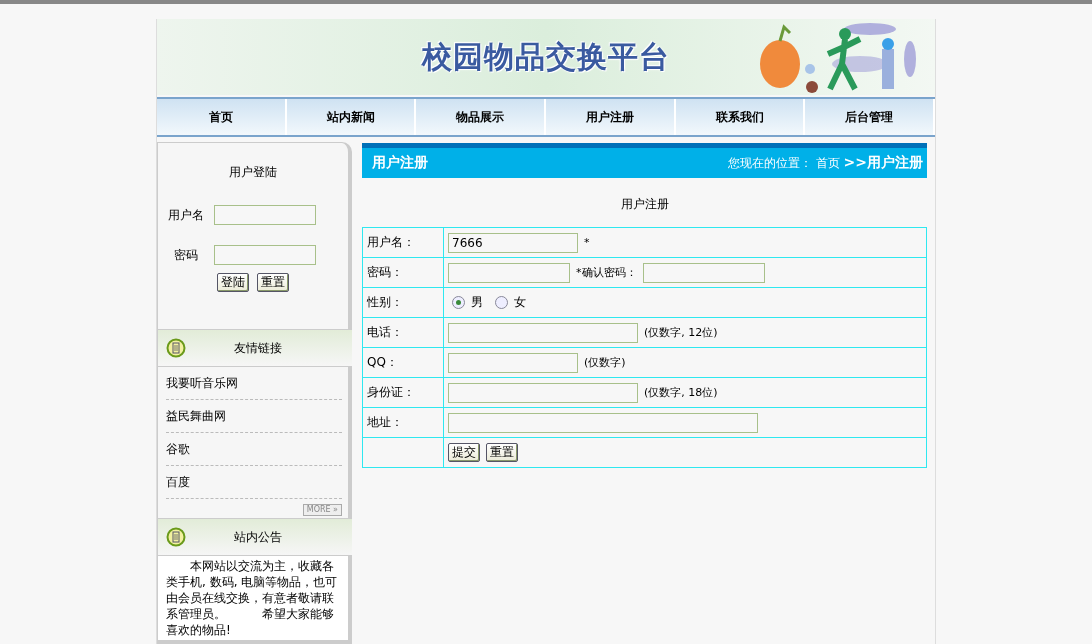 The width and height of the screenshot is (1092, 644). What do you see at coordinates (391, 392) in the screenshot?
I see `field-label: 身份证：` at bounding box center [391, 392].